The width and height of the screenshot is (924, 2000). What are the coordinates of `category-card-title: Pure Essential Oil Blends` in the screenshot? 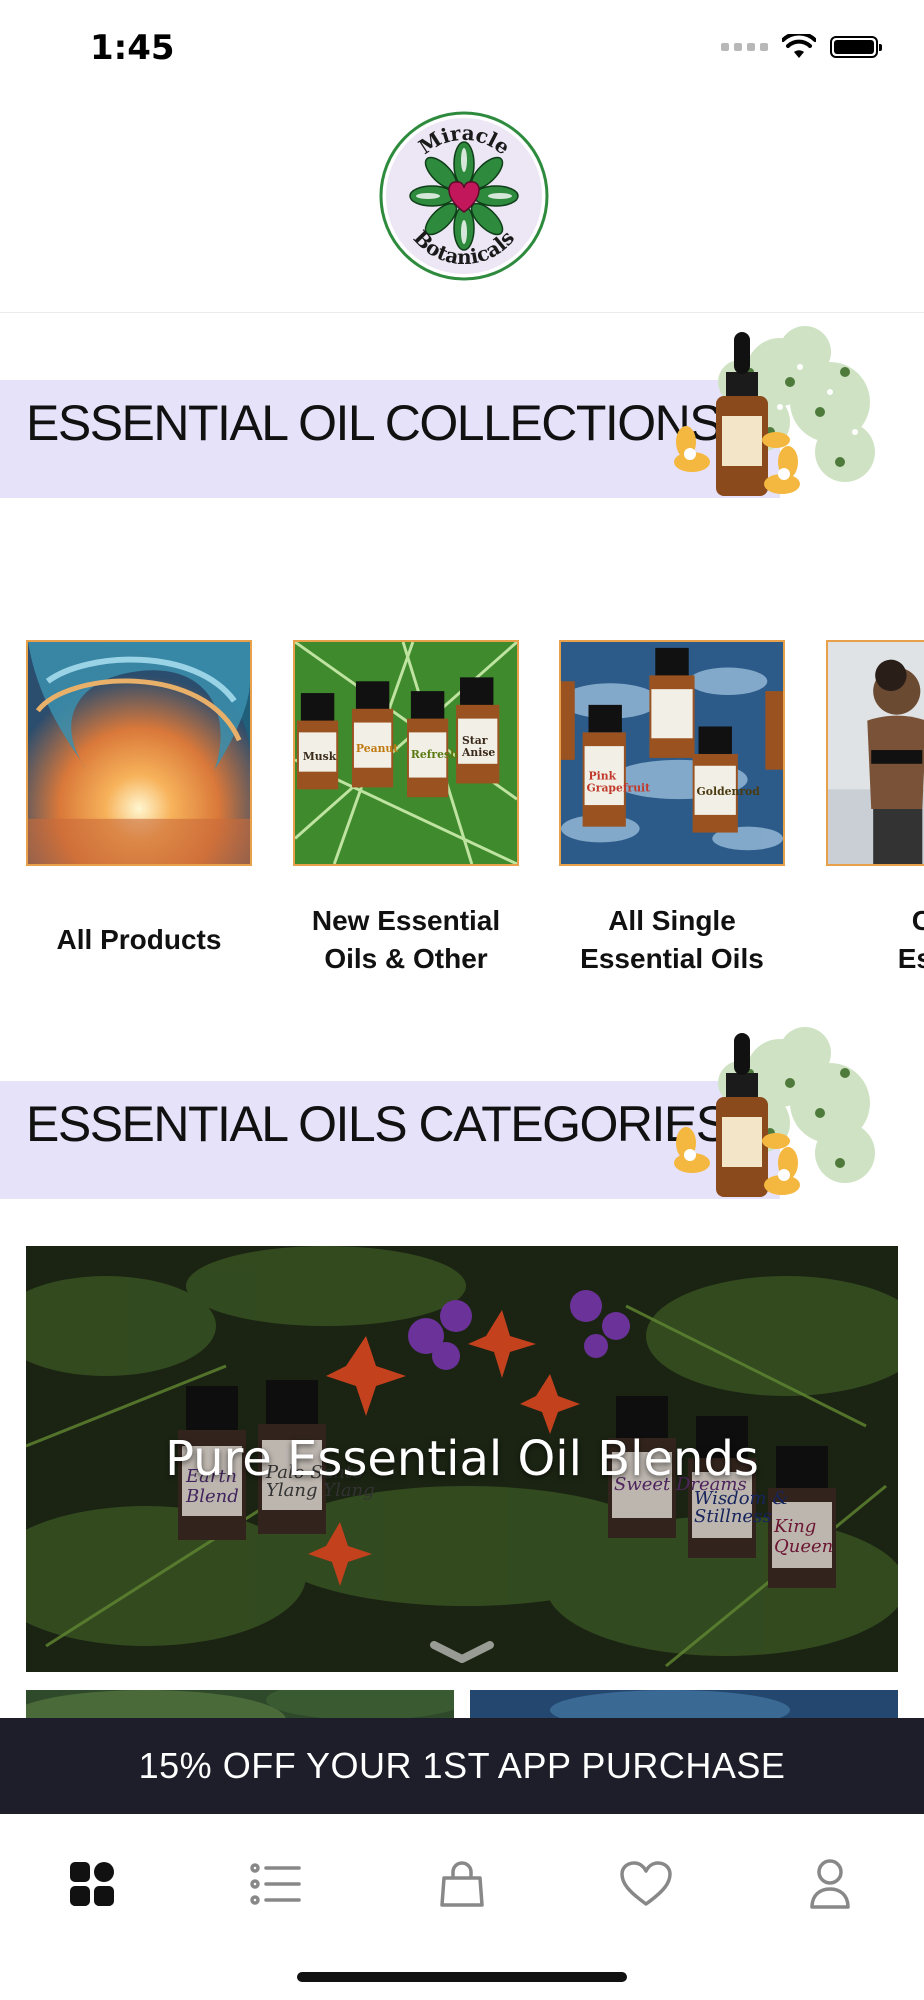 It's located at (462, 1459).